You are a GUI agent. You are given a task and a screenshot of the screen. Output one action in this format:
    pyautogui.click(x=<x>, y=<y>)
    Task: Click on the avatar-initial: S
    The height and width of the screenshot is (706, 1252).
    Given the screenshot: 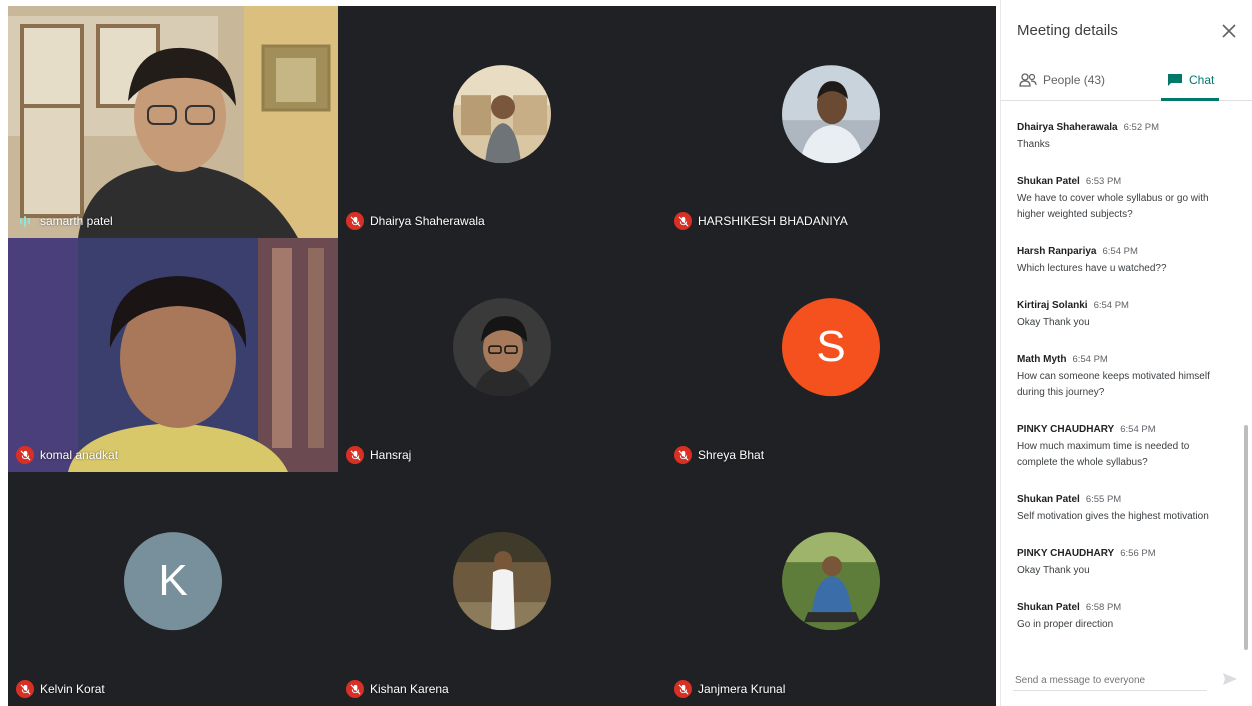 What is the action you would take?
    pyautogui.click(x=831, y=347)
    